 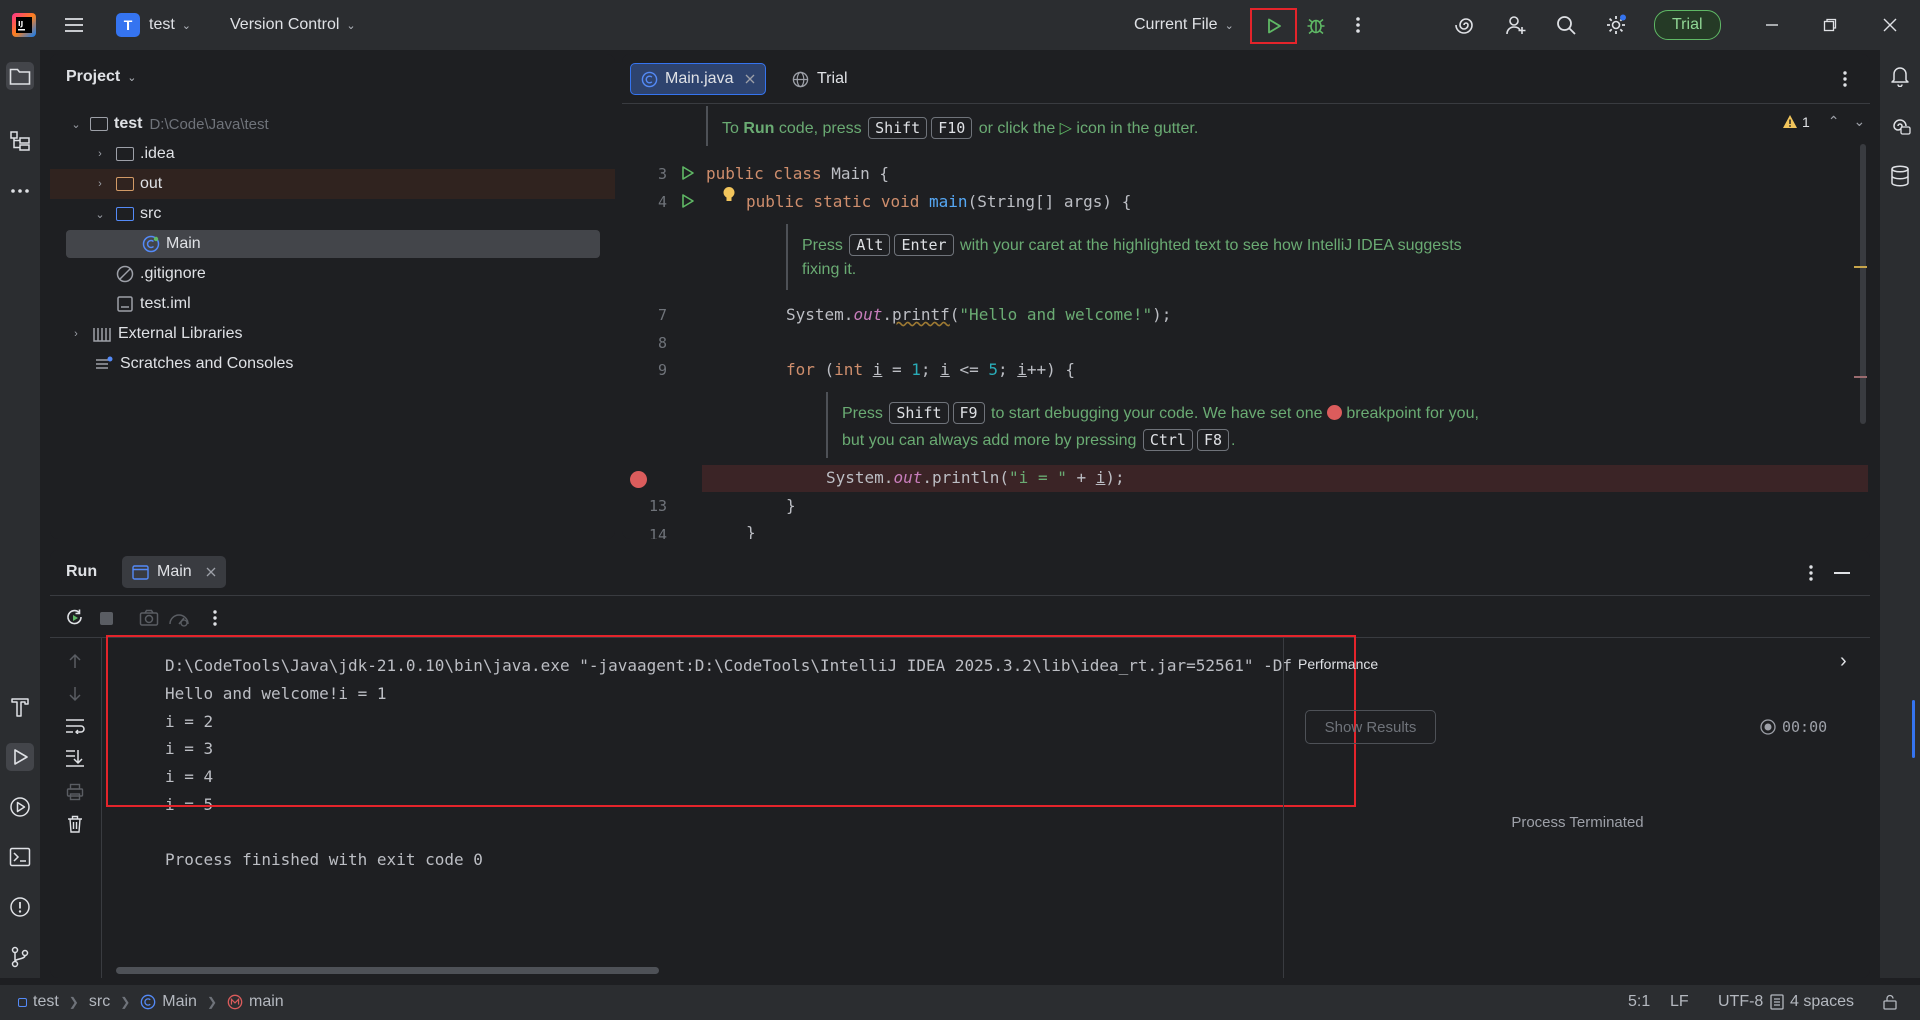 I want to click on trial-button: Trial, so click(x=1687, y=25).